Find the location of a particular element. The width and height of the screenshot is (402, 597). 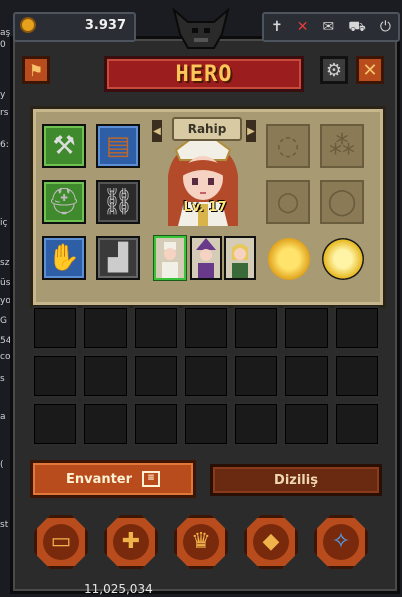

box-icon: ◆ is located at coordinates (271, 541).